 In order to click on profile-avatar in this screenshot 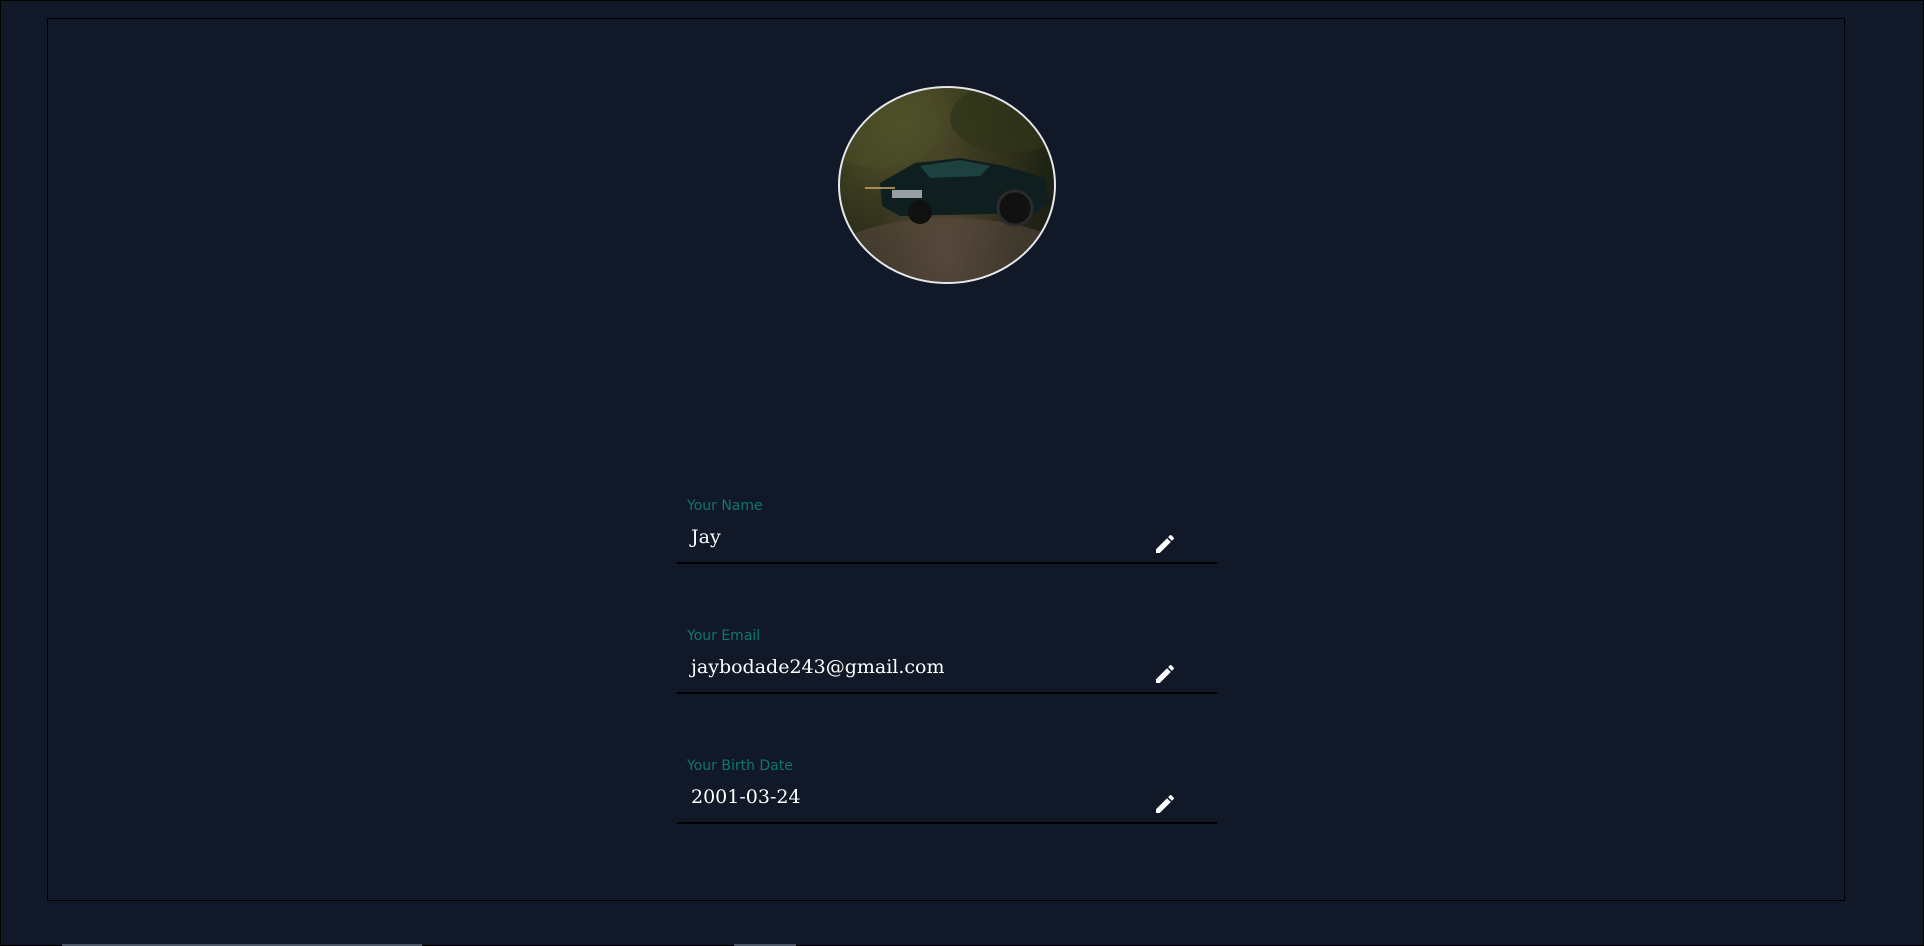, I will do `click(947, 185)`.